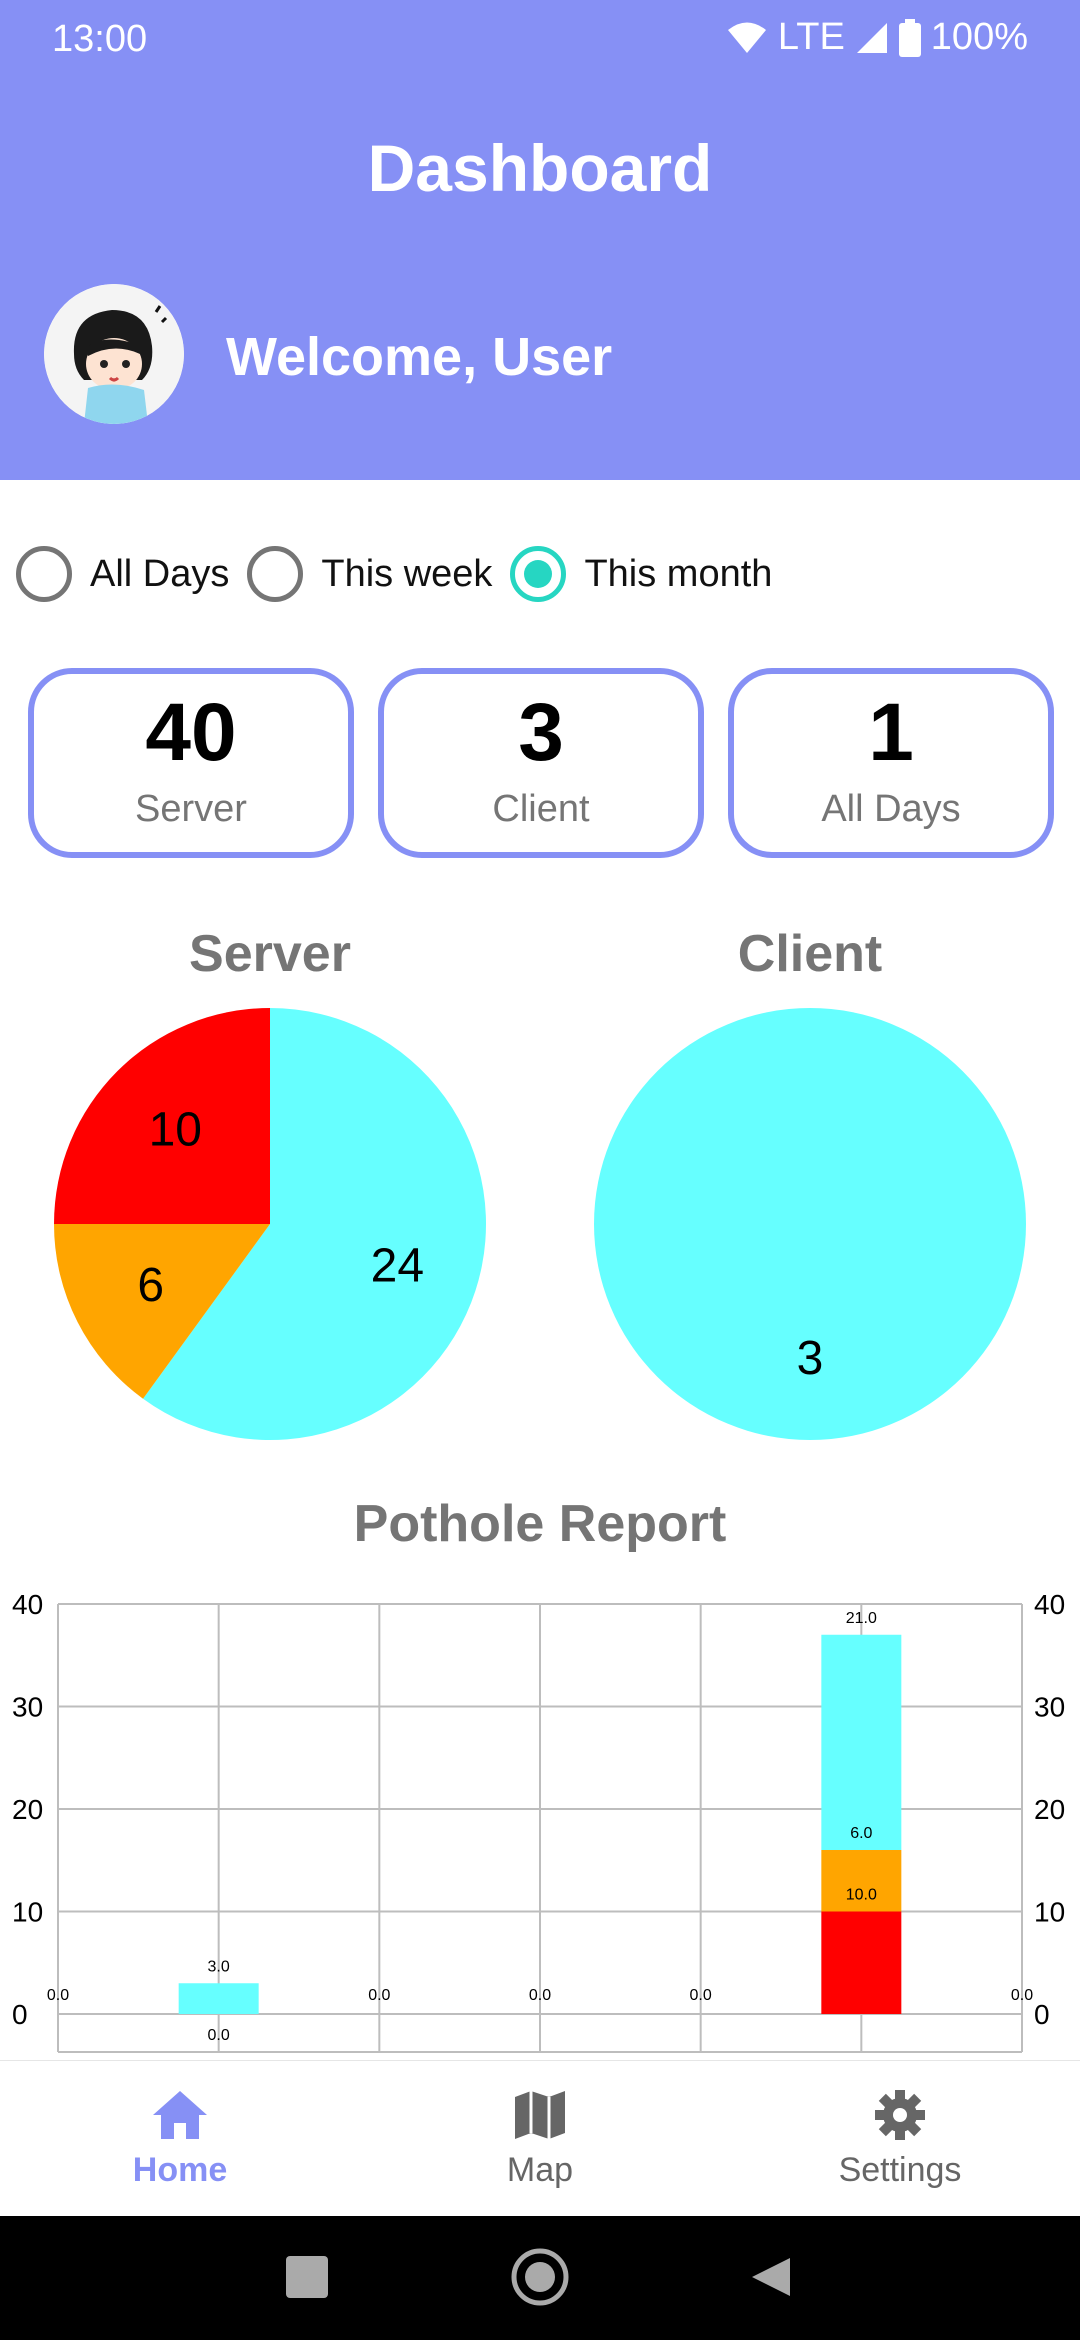 This screenshot has width=1080, height=2340. I want to click on status-time: 13:00, so click(100, 39).